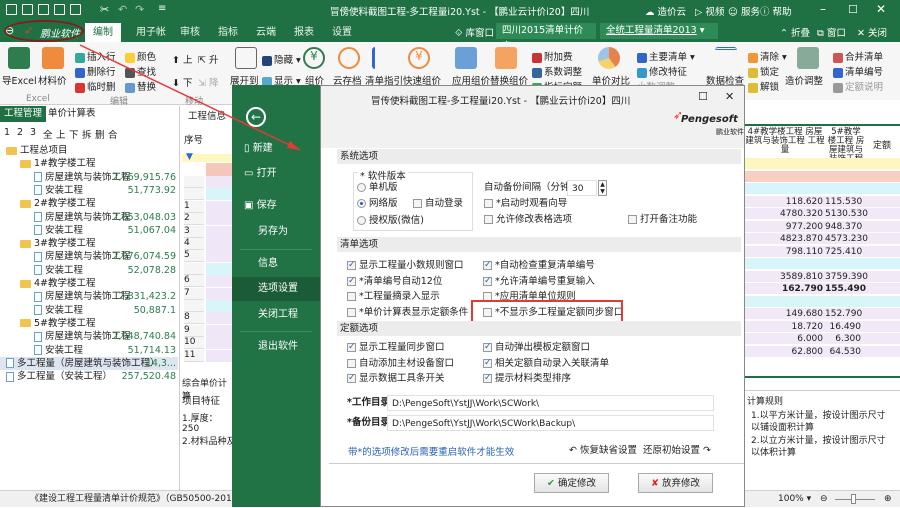 Image resolution: width=900 pixels, height=508 pixels. What do you see at coordinates (546, 363) in the screenshot?
I see `option-checkbox: 相关定额自动录入关联清单` at bounding box center [546, 363].